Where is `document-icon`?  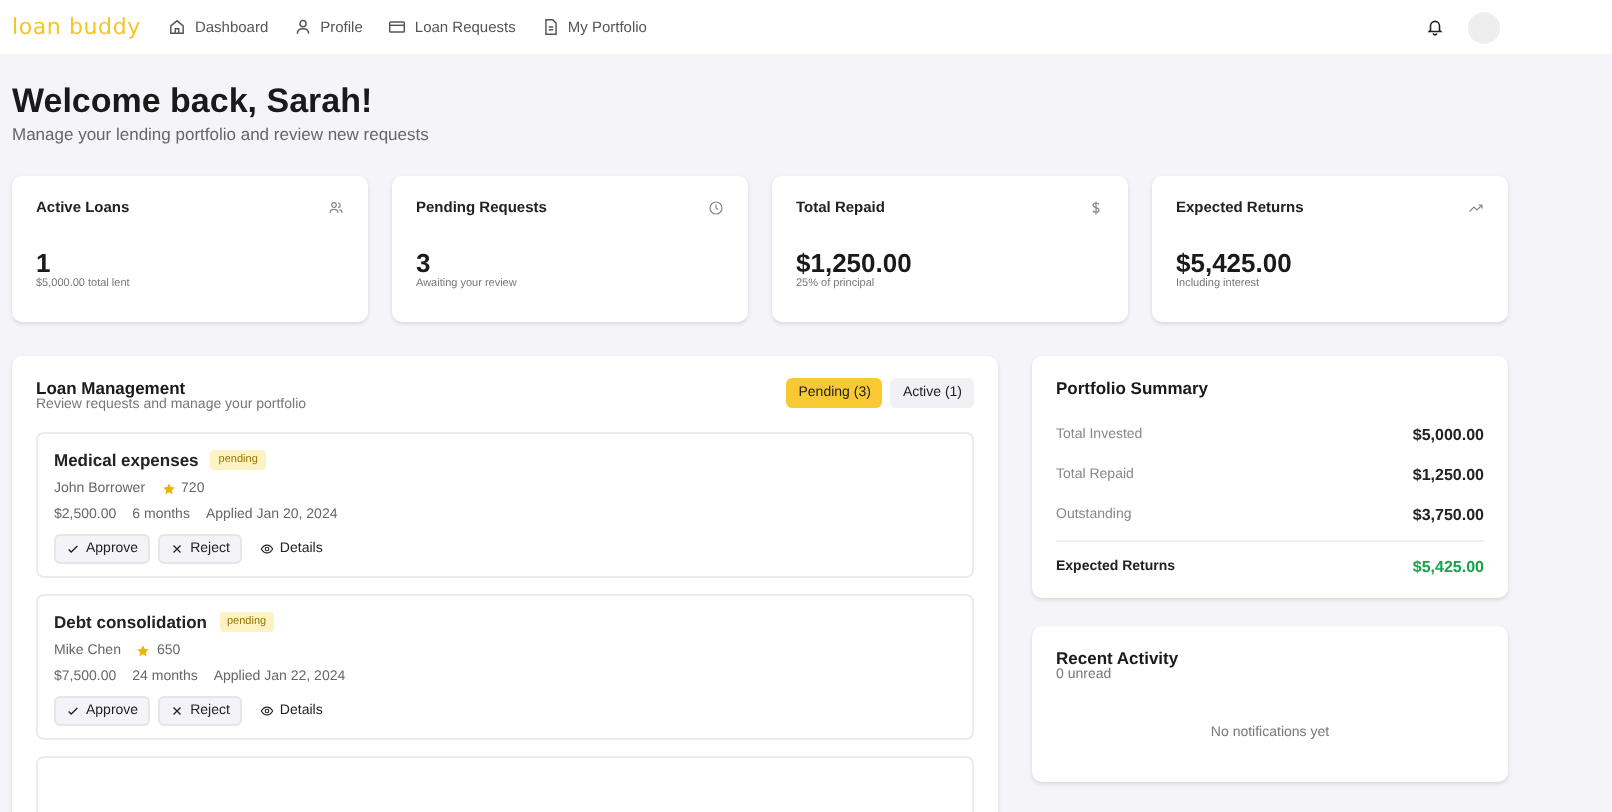 document-icon is located at coordinates (550, 27).